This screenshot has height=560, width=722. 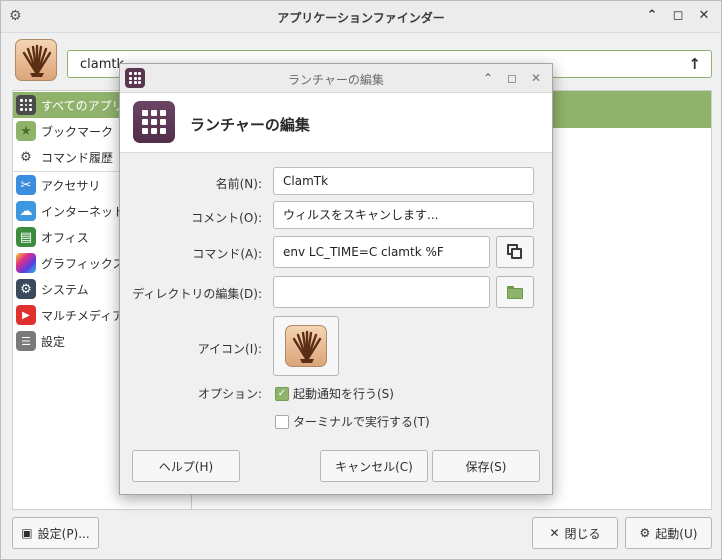 I want to click on command-field: env LC_TIME=C clamtk %F, so click(x=381, y=252).